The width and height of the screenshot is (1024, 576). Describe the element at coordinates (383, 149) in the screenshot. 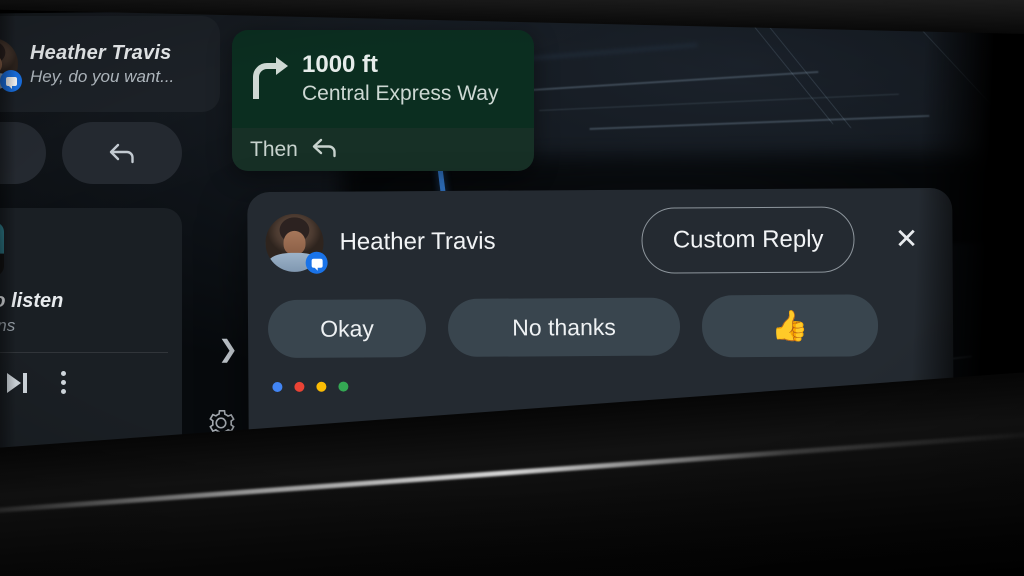

I see `navigation-then-bar: Then` at that location.